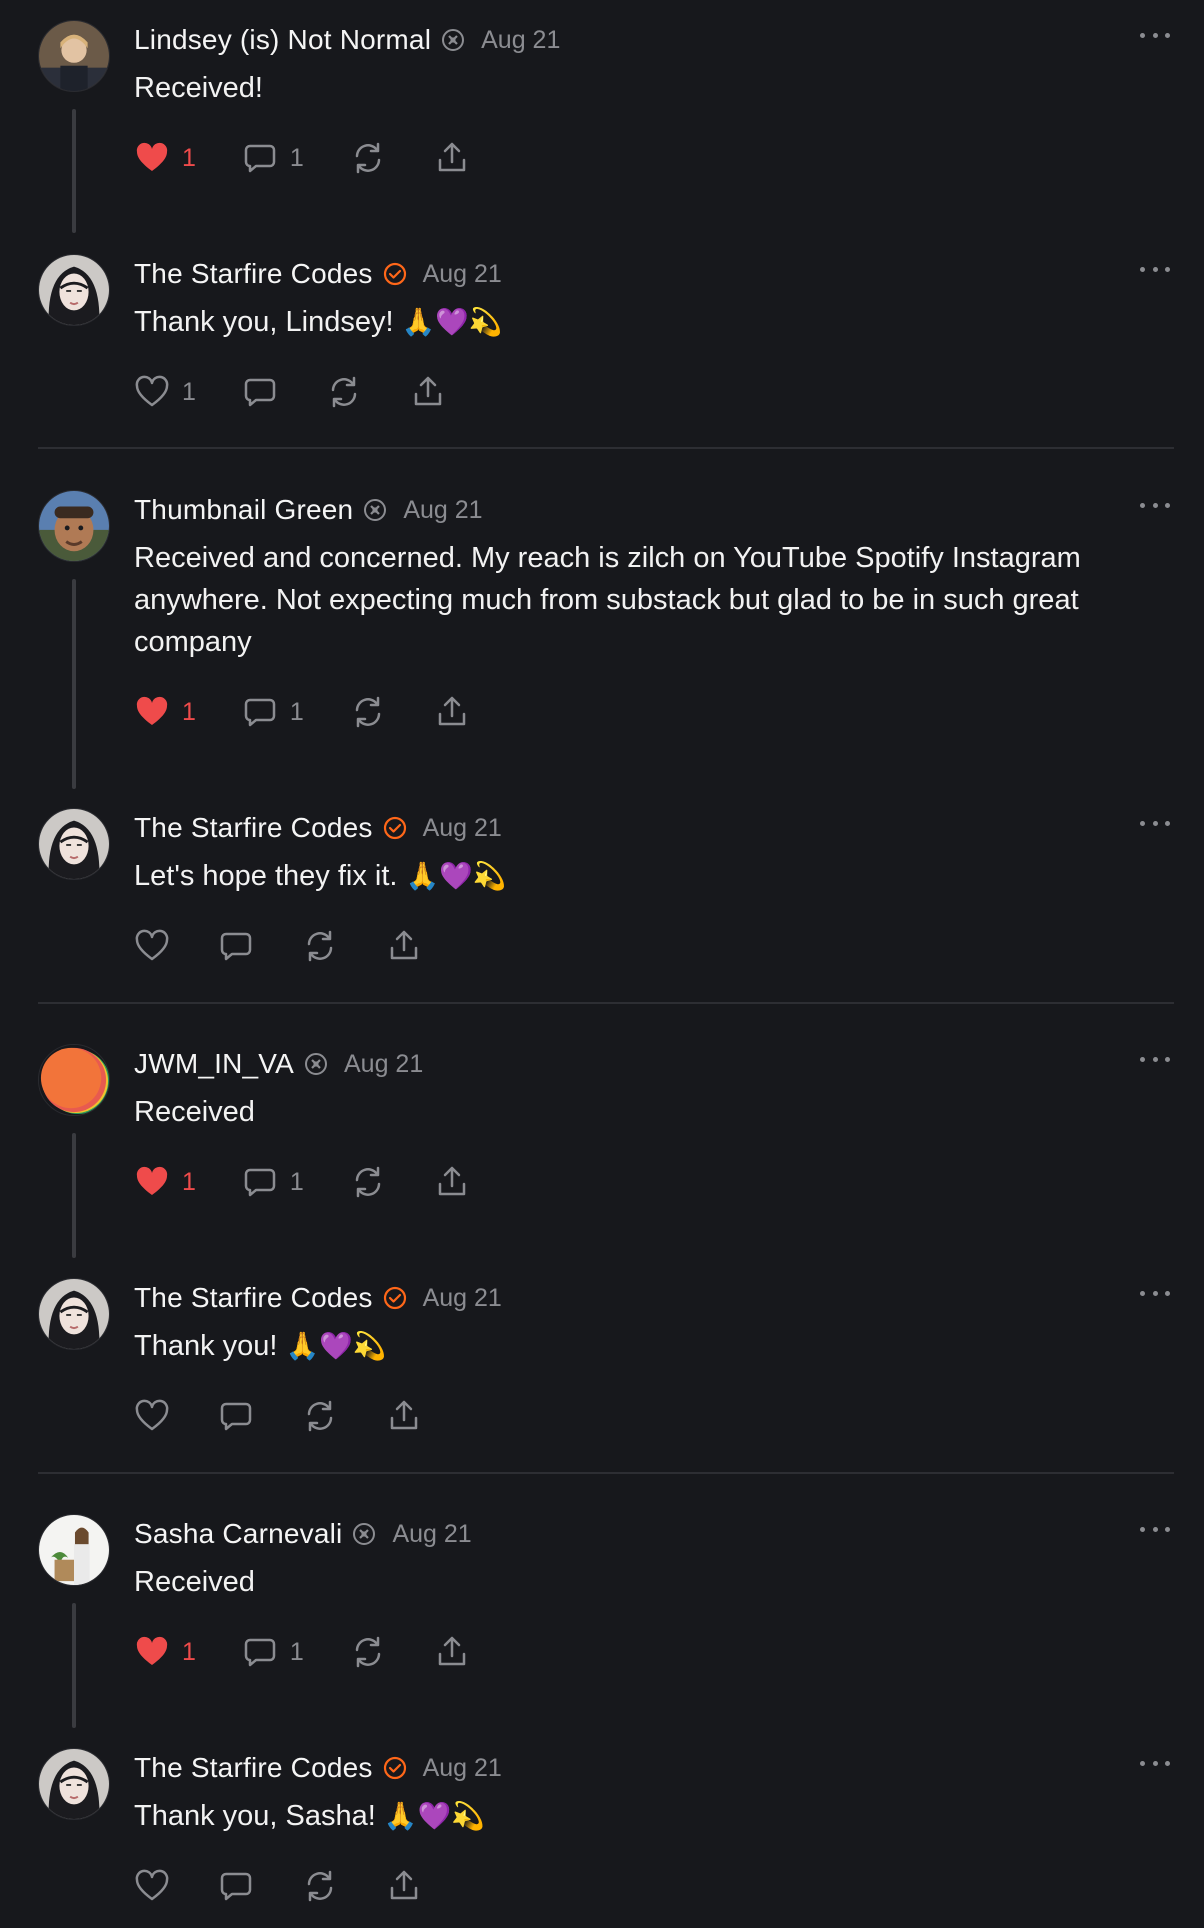 The height and width of the screenshot is (1928, 1204). I want to click on author-name: Thumbnail Green, so click(243, 510).